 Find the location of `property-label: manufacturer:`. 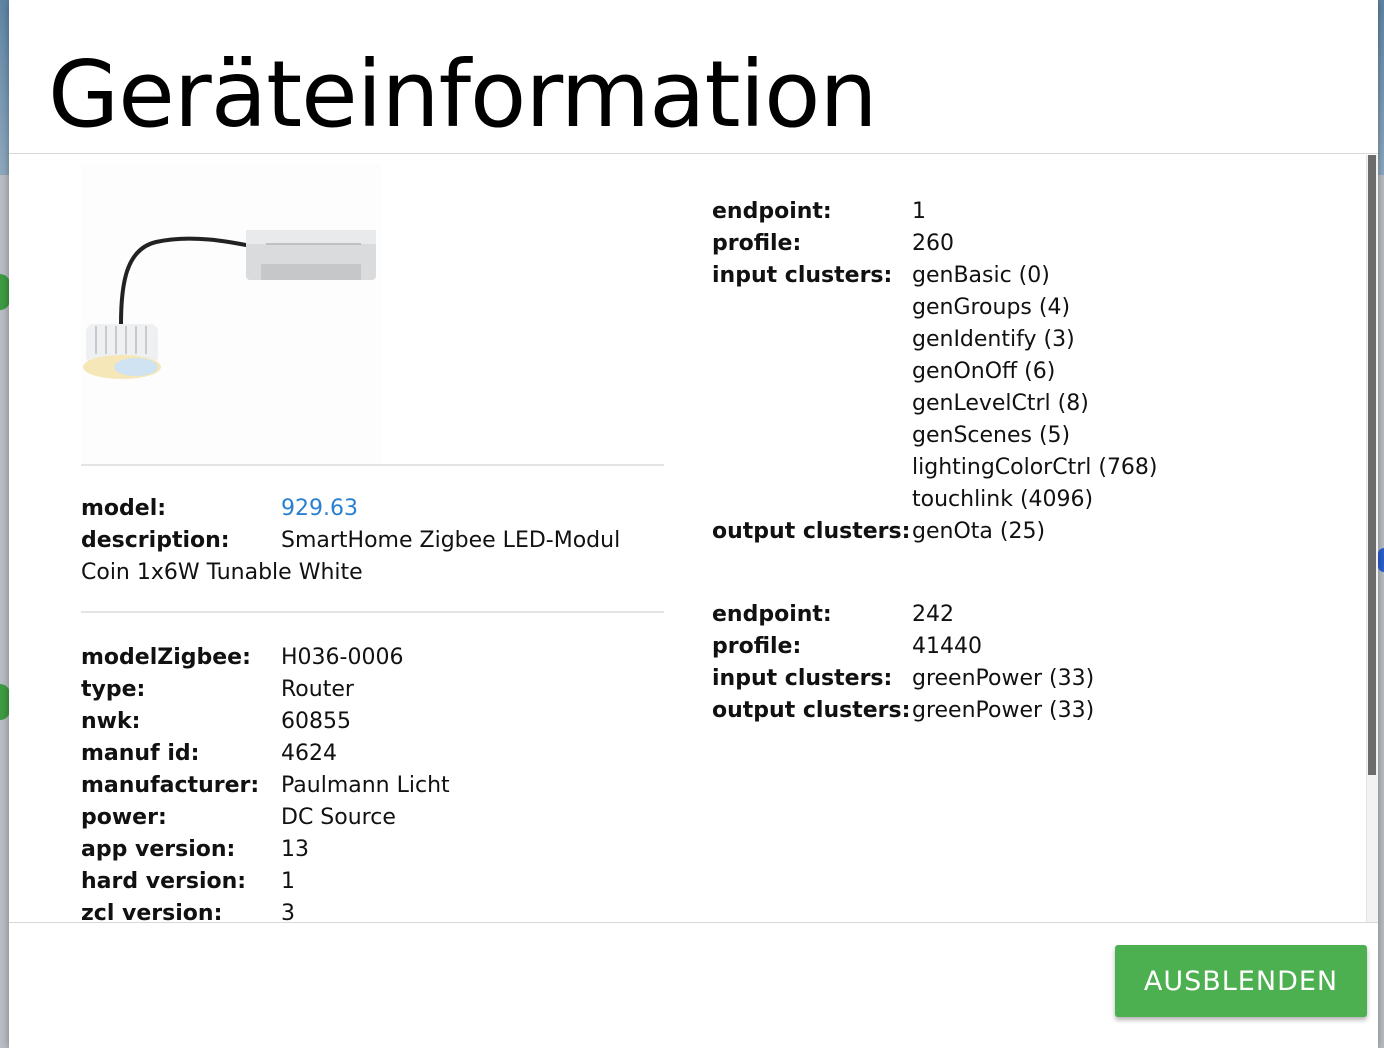

property-label: manufacturer: is located at coordinates (170, 785).